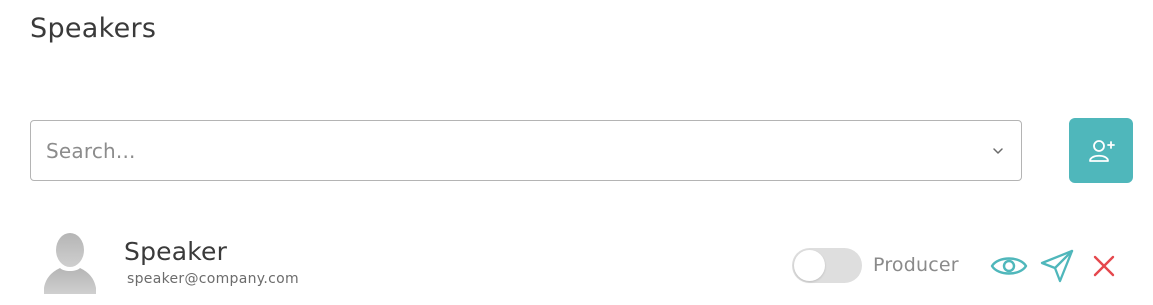  Describe the element at coordinates (1009, 266) in the screenshot. I see `eye-icon` at that location.